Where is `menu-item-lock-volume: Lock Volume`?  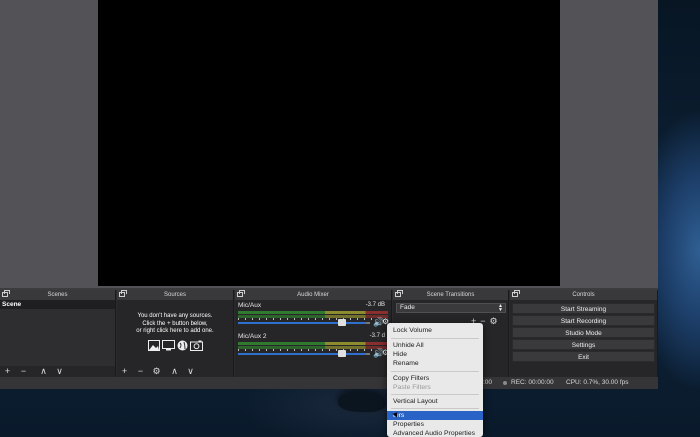 menu-item-lock-volume: Lock Volume is located at coordinates (435, 330).